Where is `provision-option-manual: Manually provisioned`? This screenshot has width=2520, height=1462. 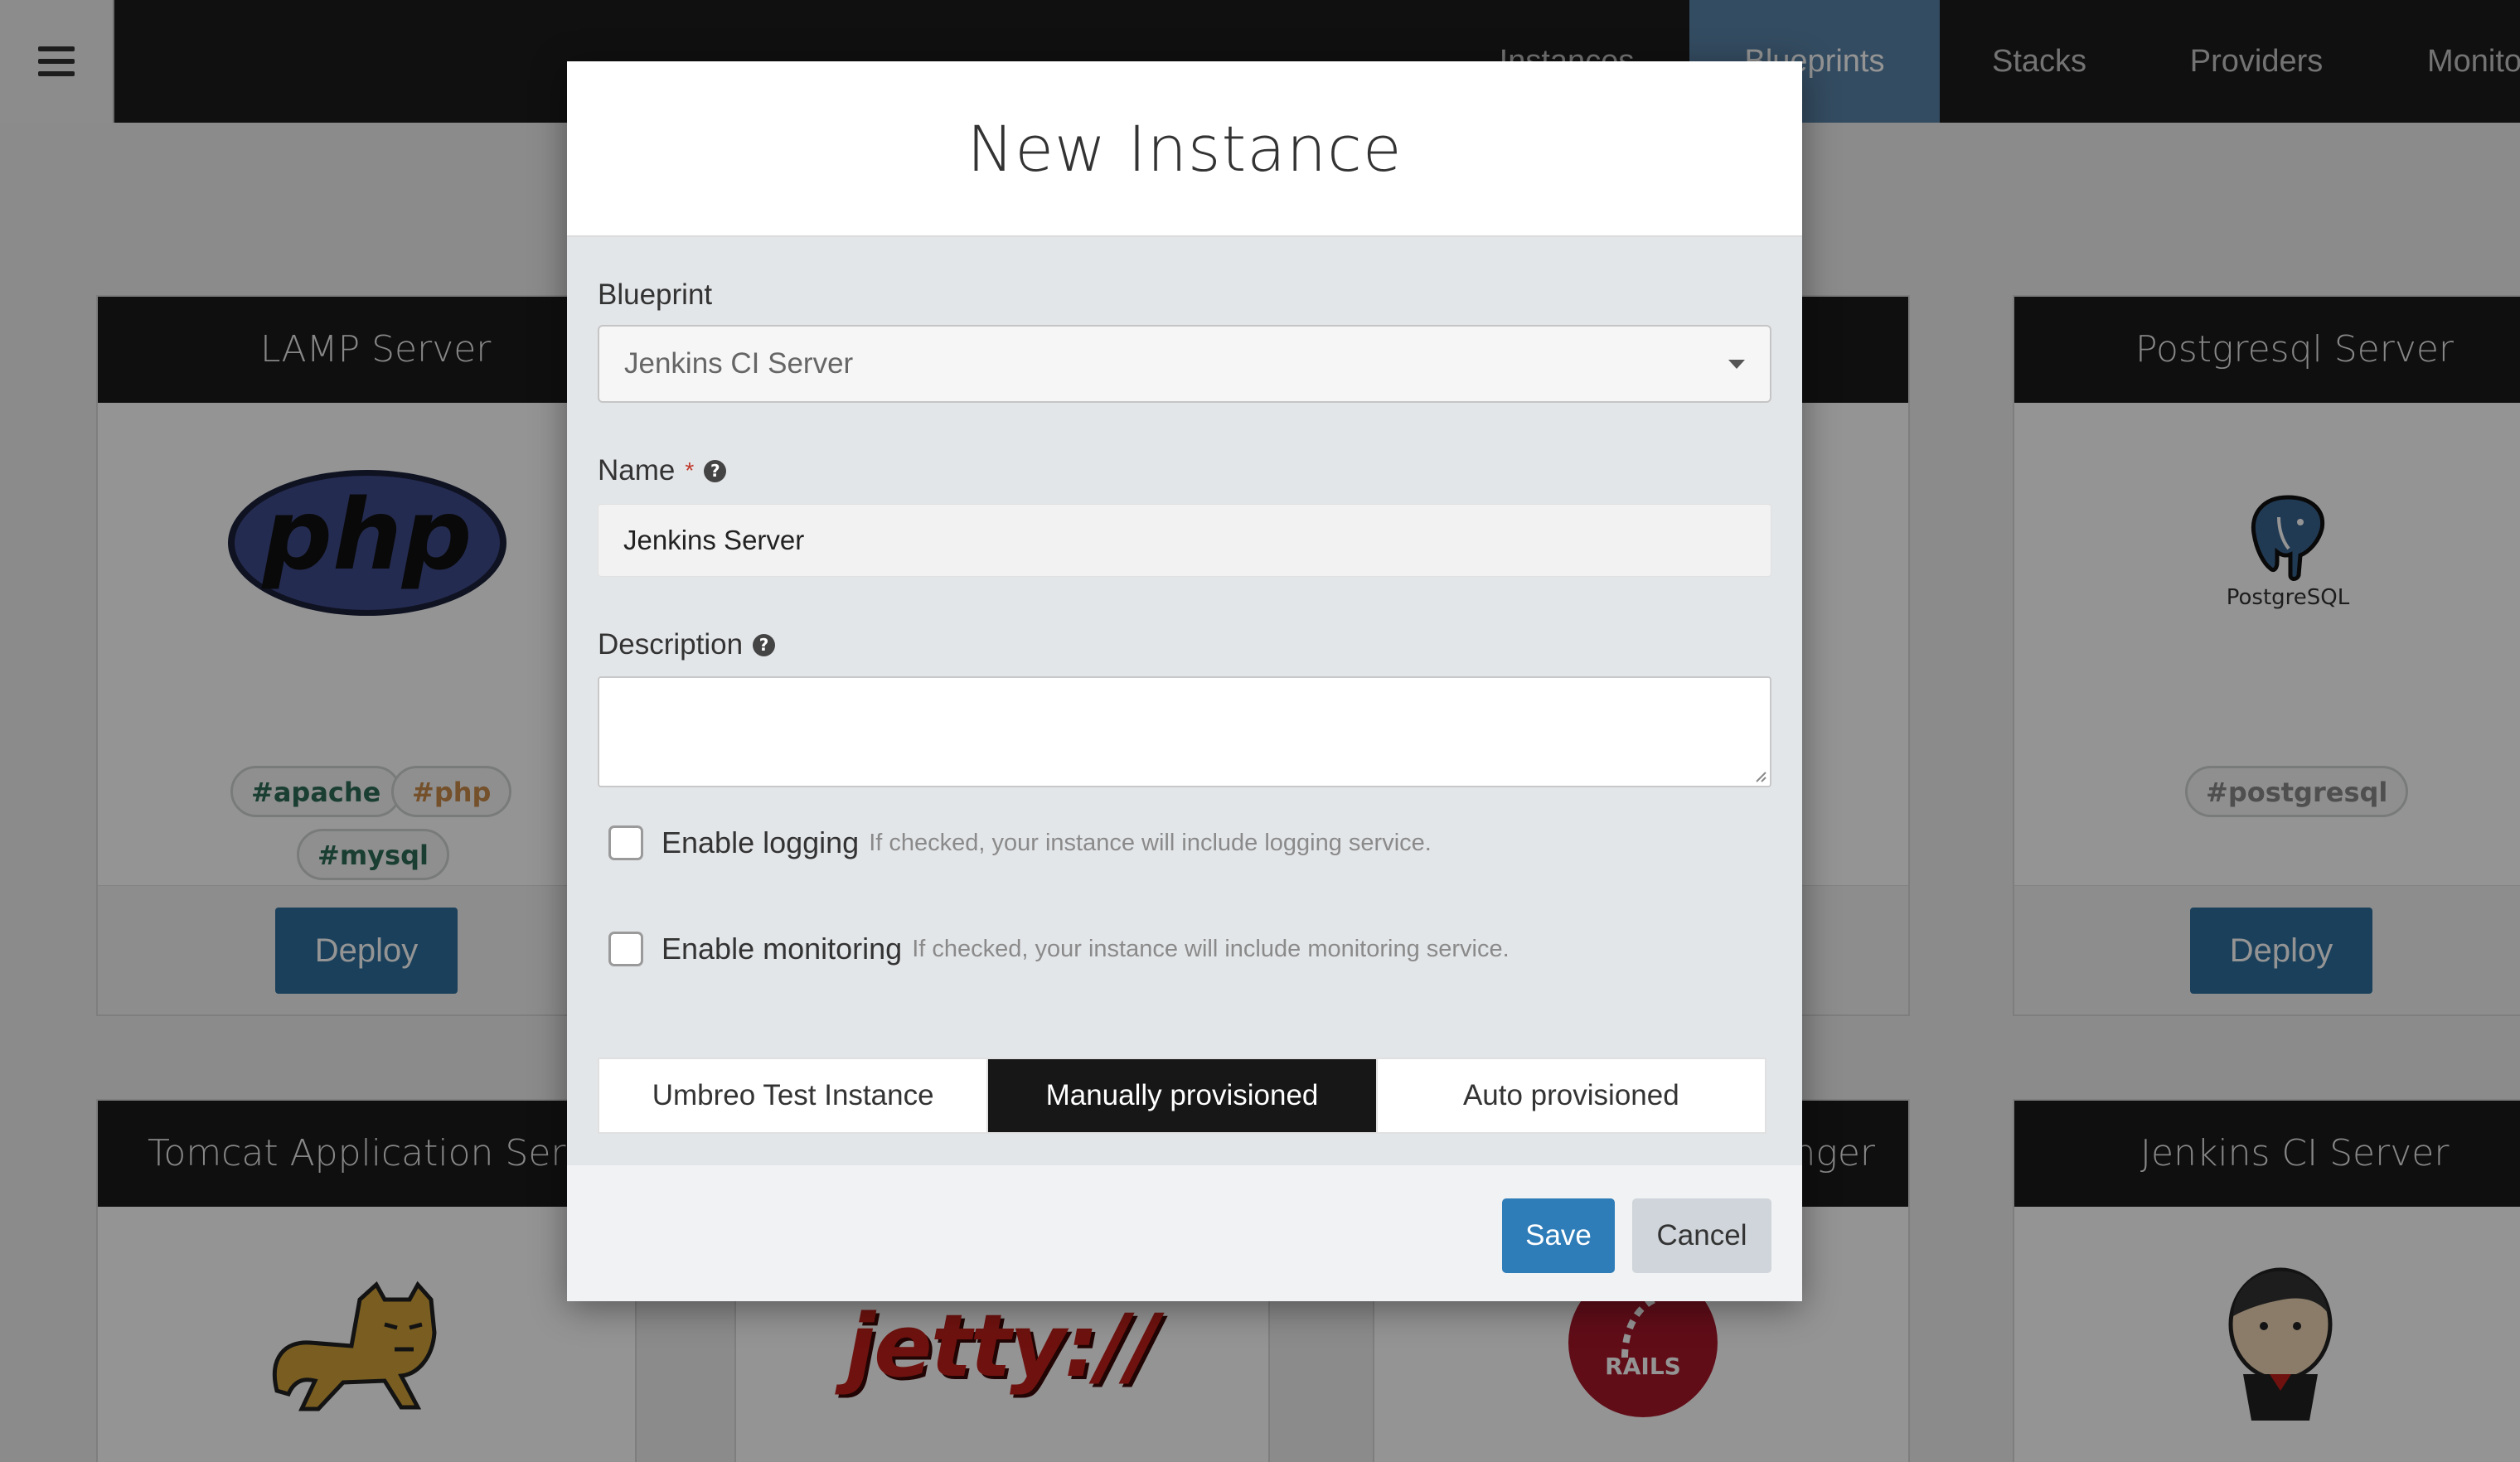
provision-option-manual: Manually provisioned is located at coordinates (1181, 1095).